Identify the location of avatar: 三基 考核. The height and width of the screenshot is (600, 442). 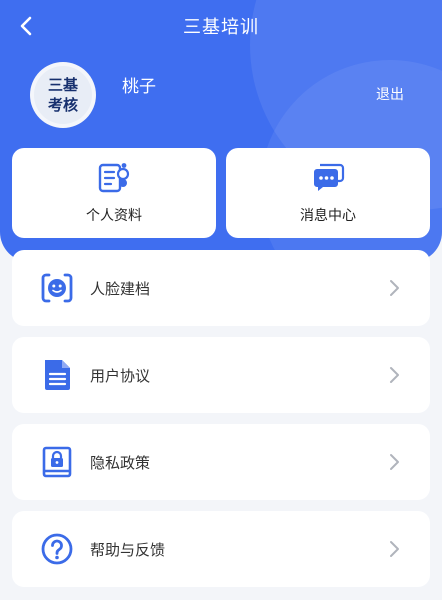
(63, 95).